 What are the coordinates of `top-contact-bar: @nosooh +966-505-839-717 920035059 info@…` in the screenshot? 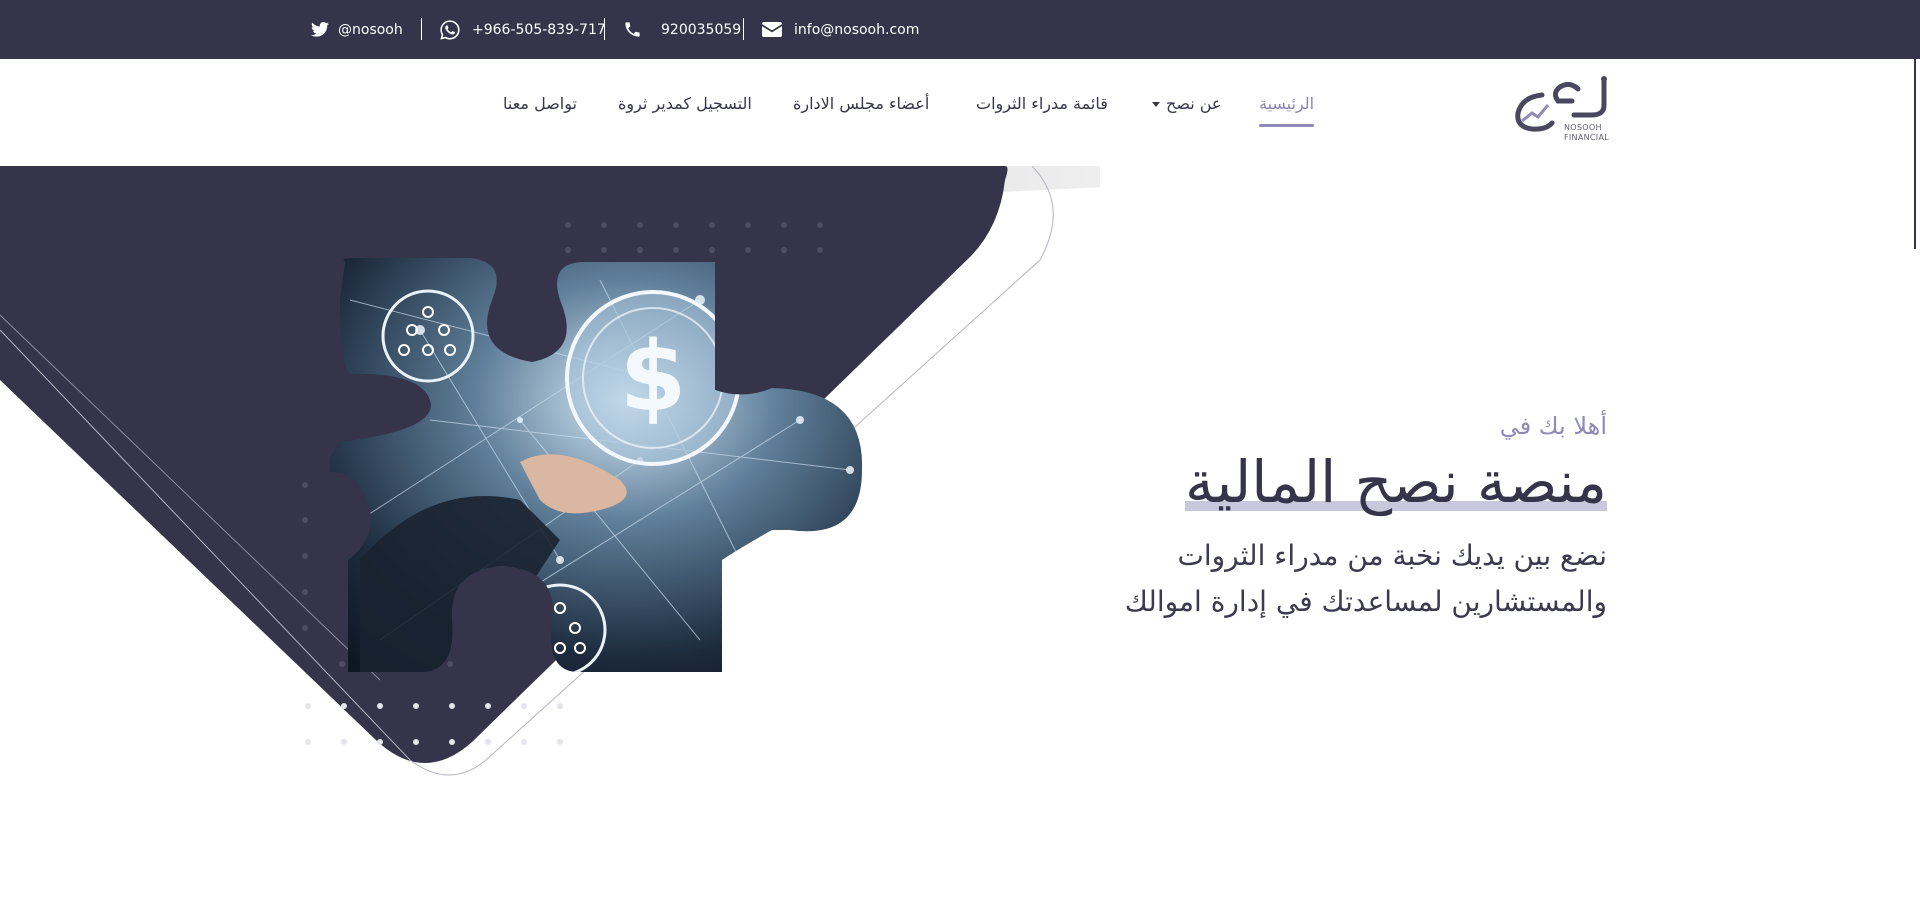 It's located at (960, 29).